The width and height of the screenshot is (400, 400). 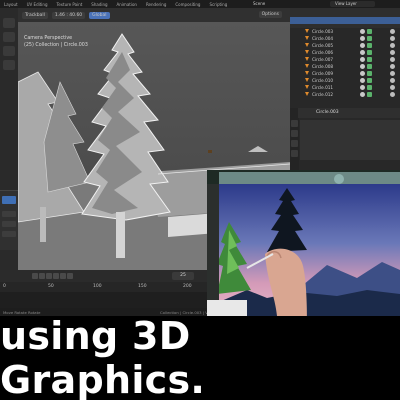 What do you see at coordinates (345, 80) in the screenshot?
I see `outliner-item: Circle.010` at bounding box center [345, 80].